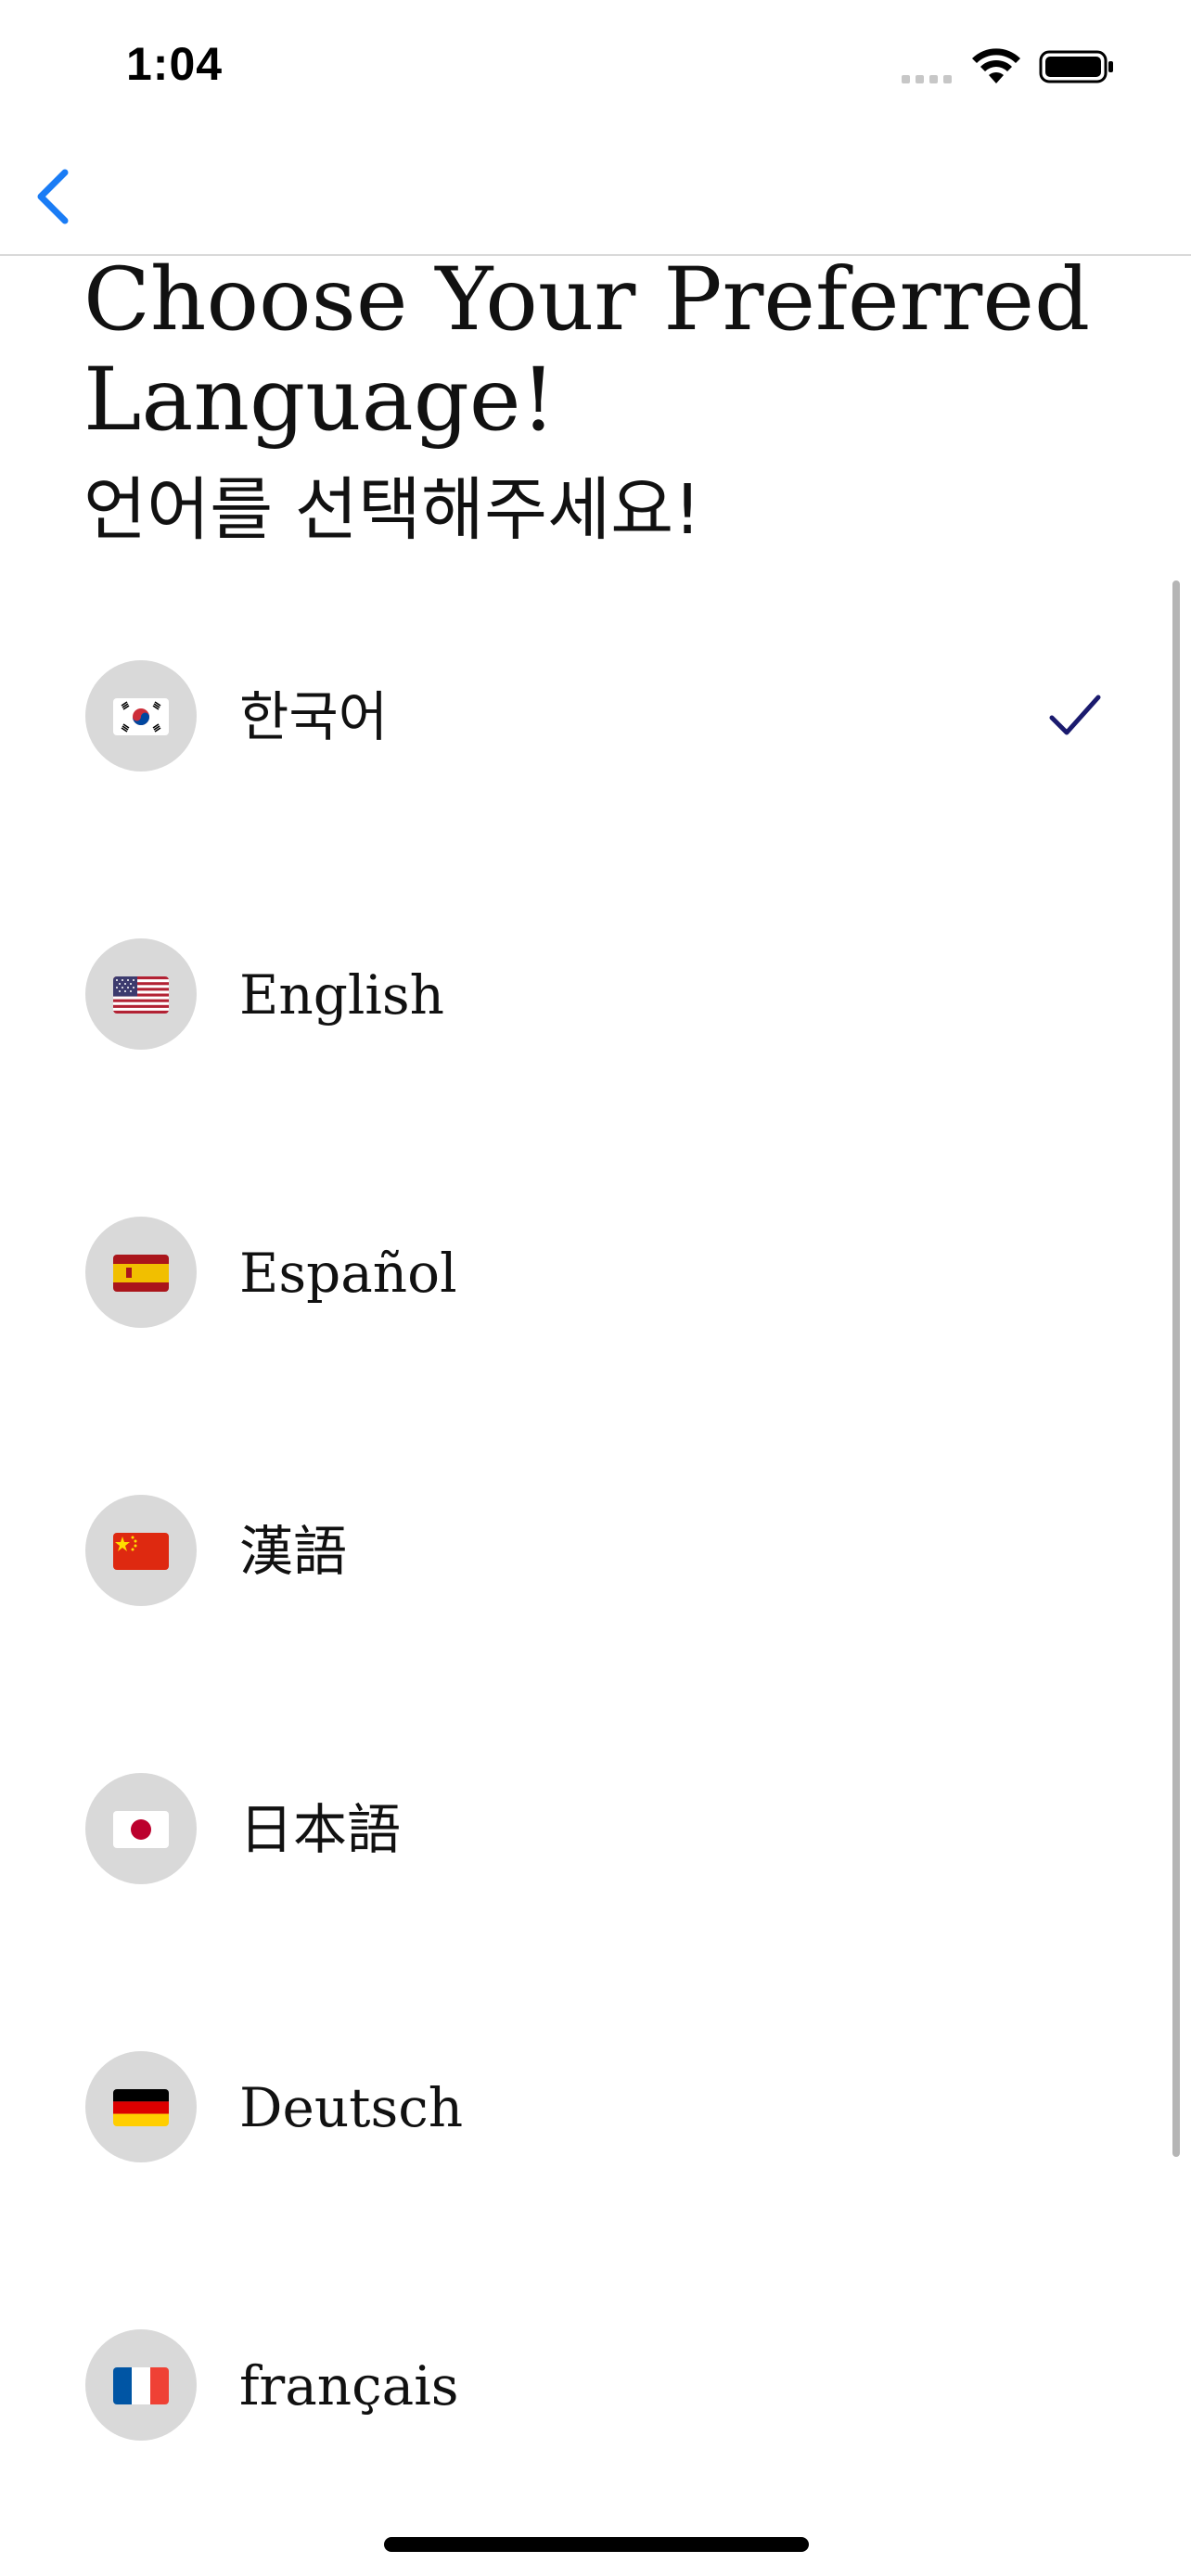  Describe the element at coordinates (595, 69) in the screenshot. I see `status-bar: 1:04` at that location.